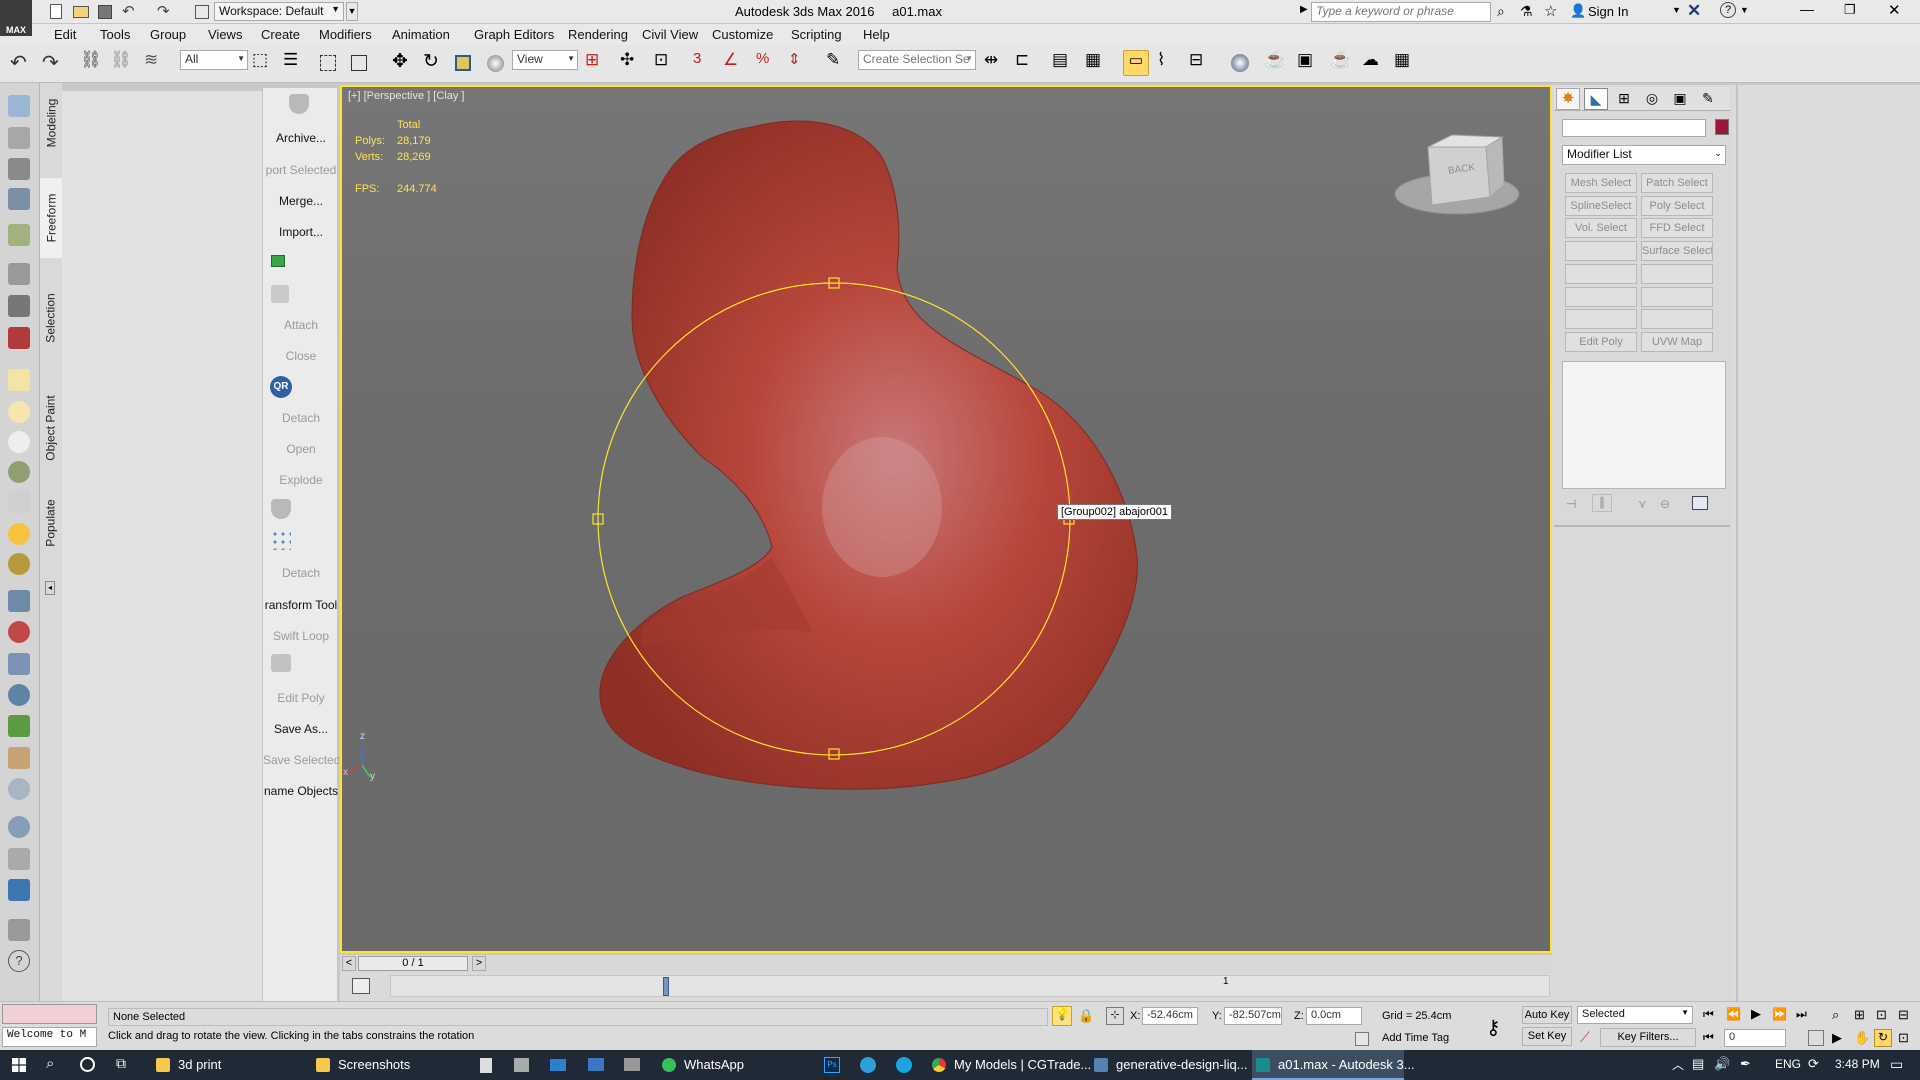 This screenshot has width=1920, height=1080. I want to click on modifier-button: UVW Map, so click(1677, 341).